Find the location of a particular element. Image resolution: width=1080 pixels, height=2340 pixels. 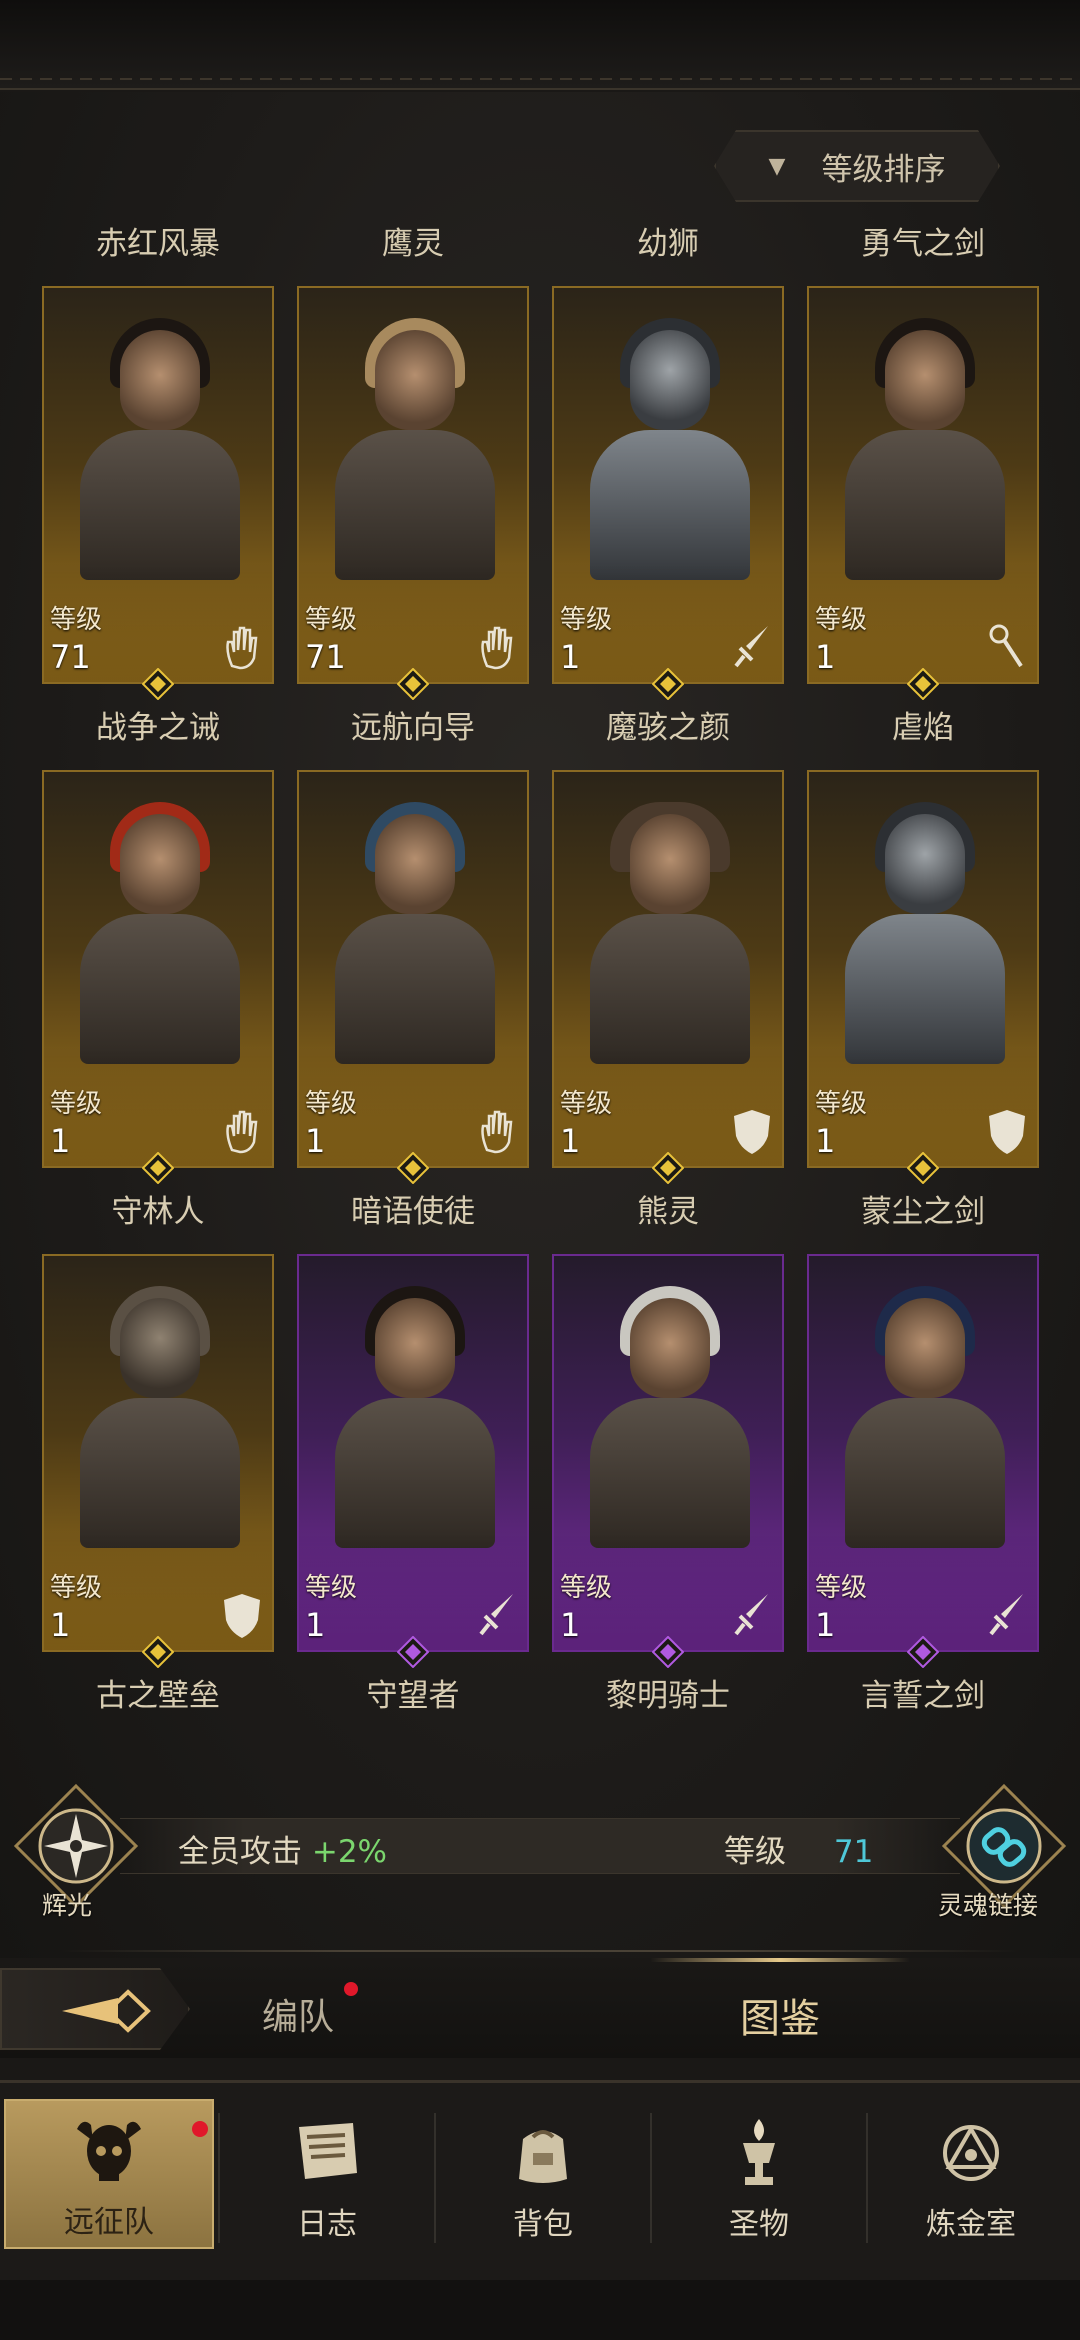

hero-card-12: 等级 1 is located at coordinates (923, 1426).